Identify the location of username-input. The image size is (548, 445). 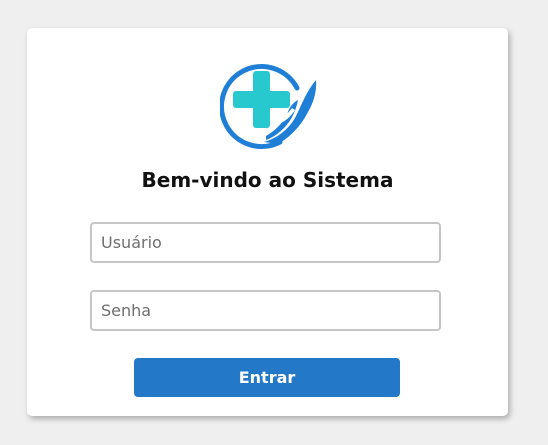
(265, 242).